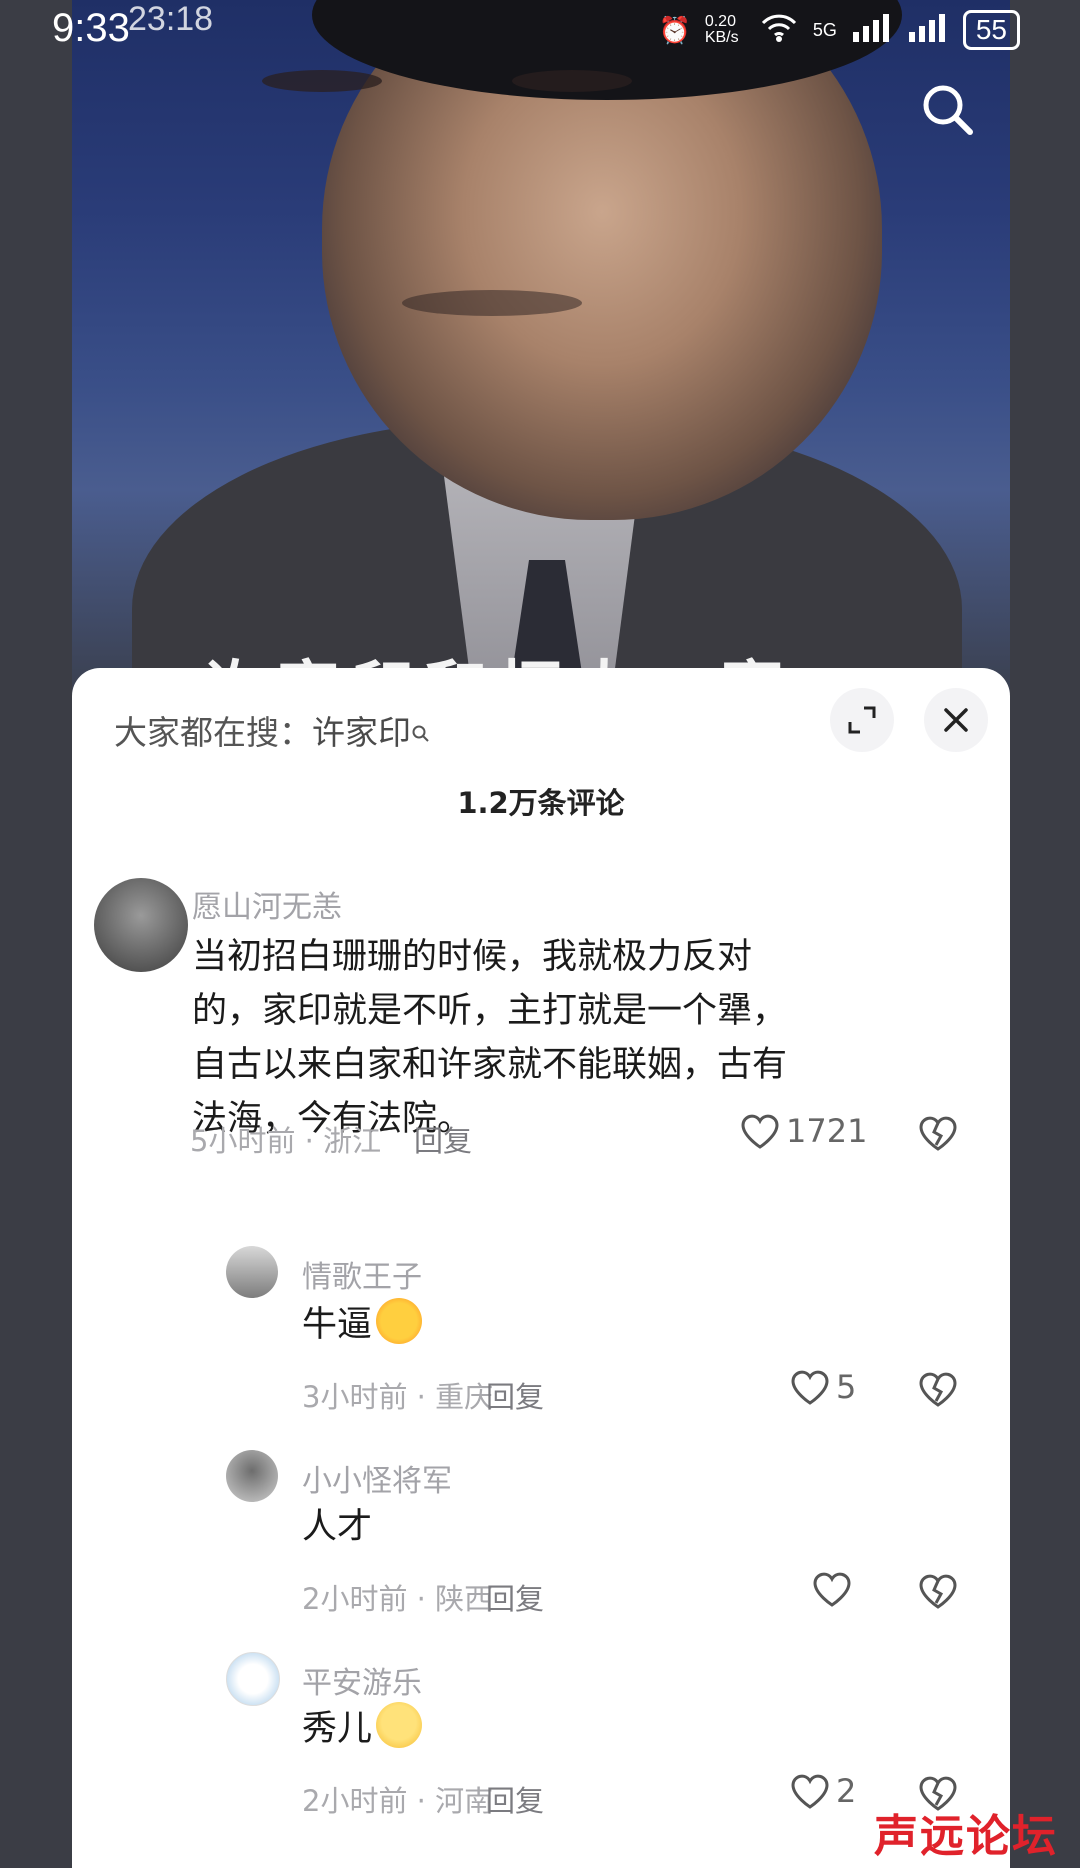  I want to click on status-time: 9:33, so click(91, 28).